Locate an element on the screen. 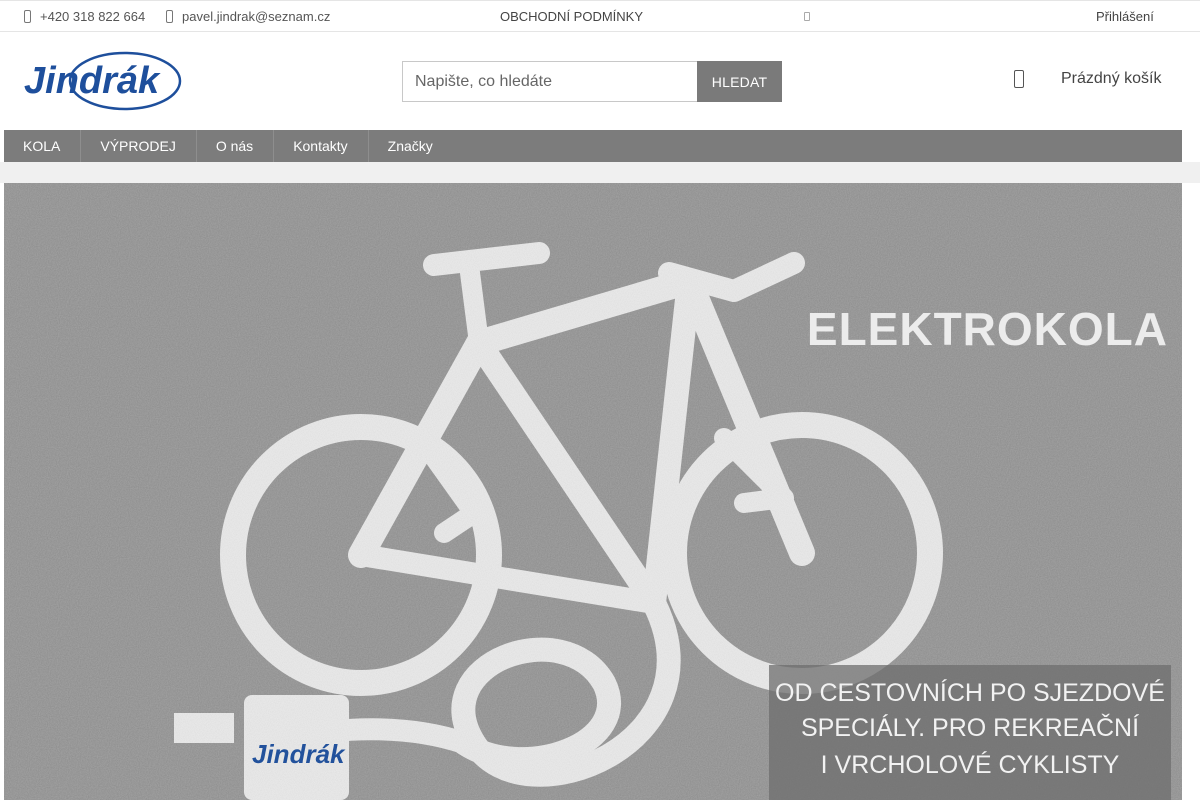 This screenshot has height=800, width=1200. phone-icon is located at coordinates (27, 16).